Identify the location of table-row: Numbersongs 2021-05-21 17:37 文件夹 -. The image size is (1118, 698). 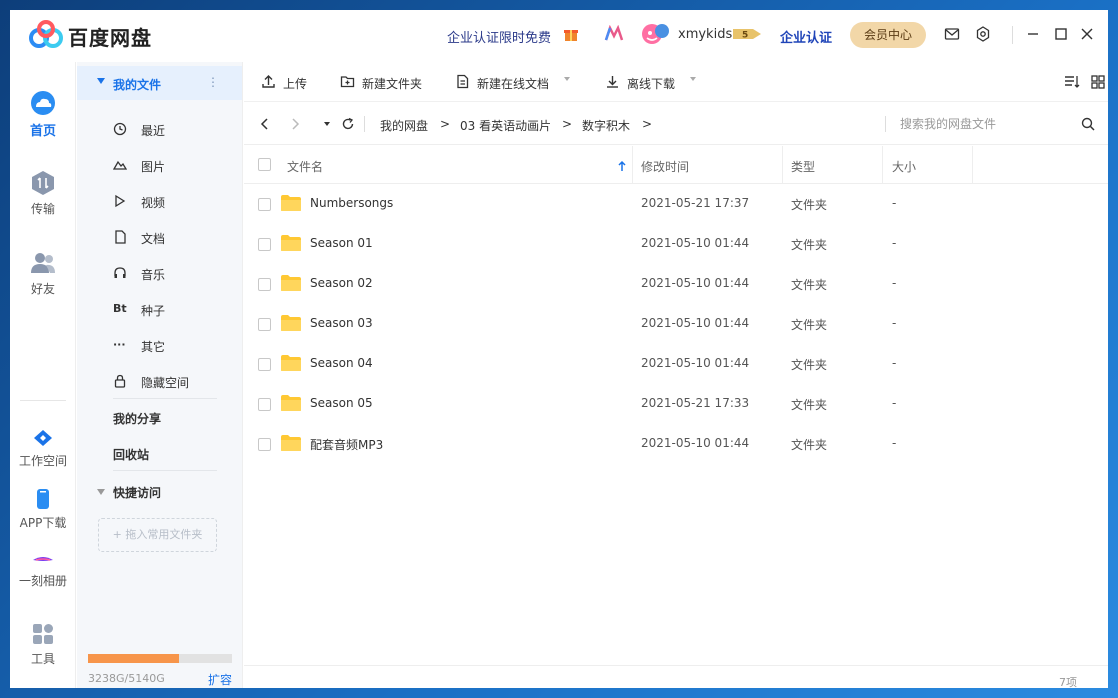
(676, 204).